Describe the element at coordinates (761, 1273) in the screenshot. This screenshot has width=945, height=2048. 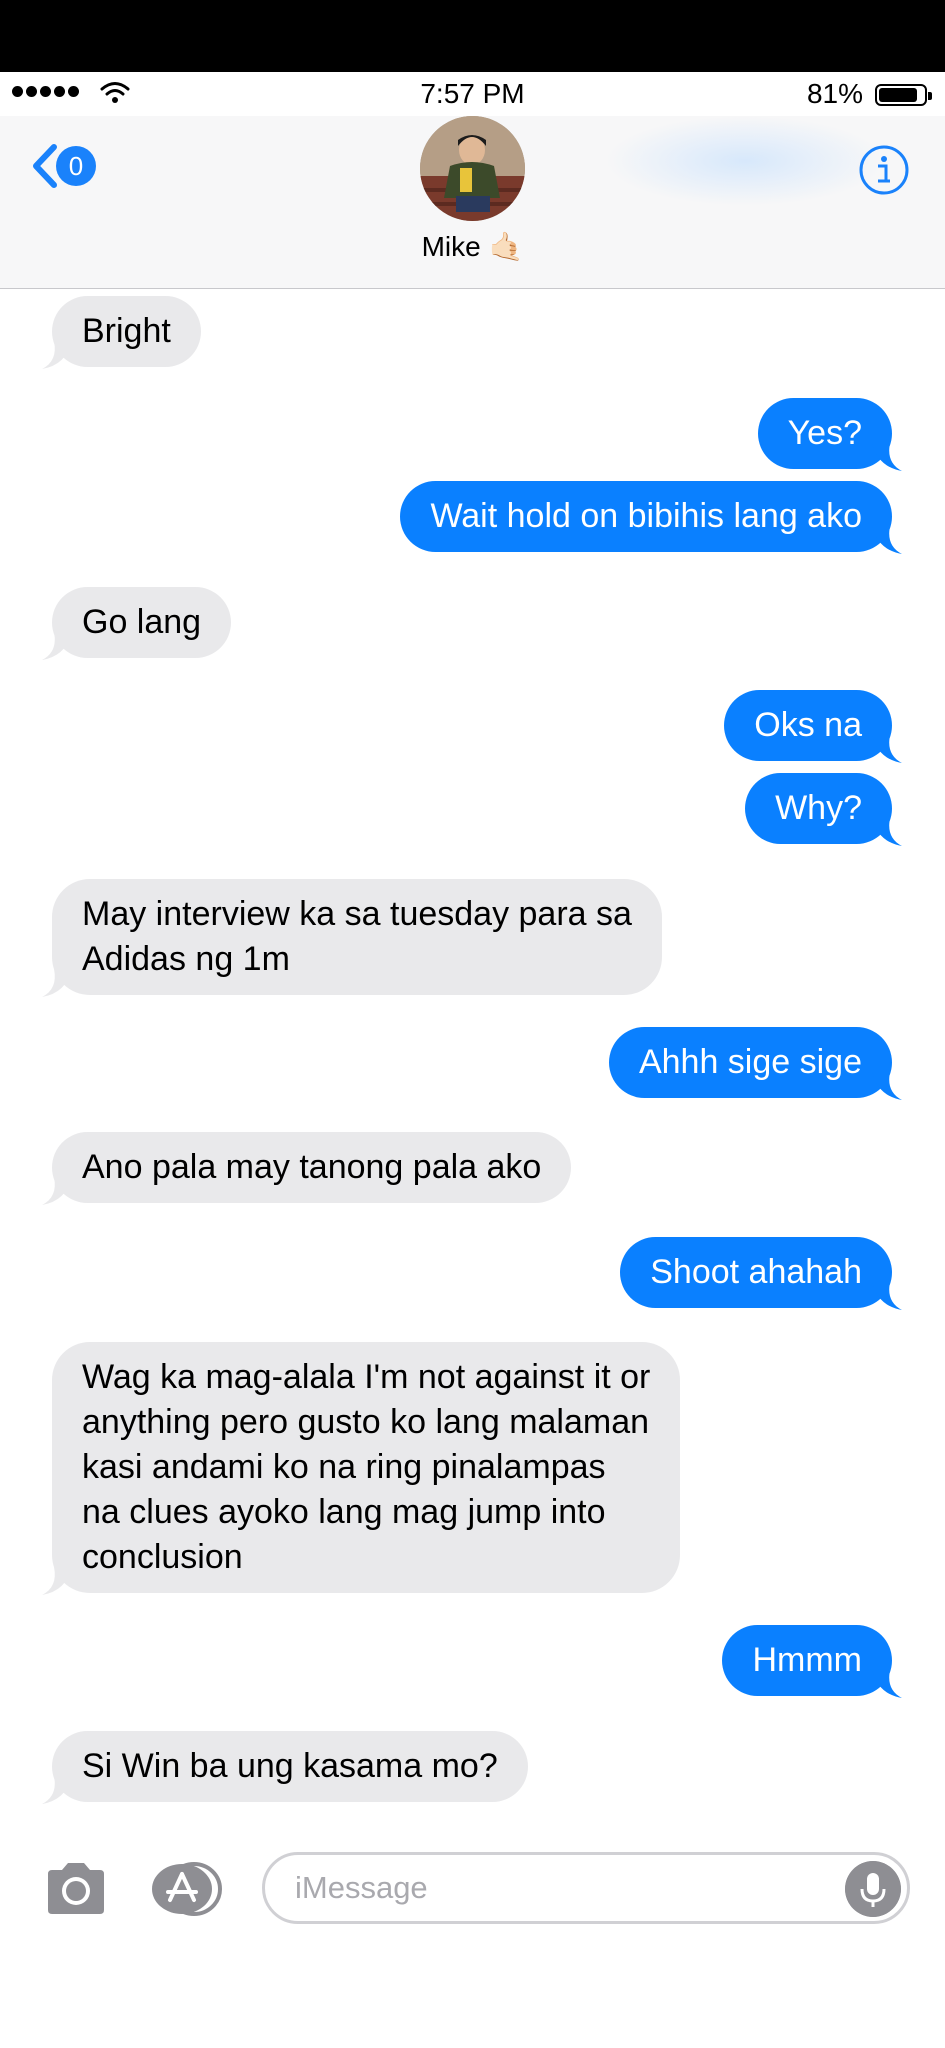
I see `outgoing-message: Shoot ahahah` at that location.